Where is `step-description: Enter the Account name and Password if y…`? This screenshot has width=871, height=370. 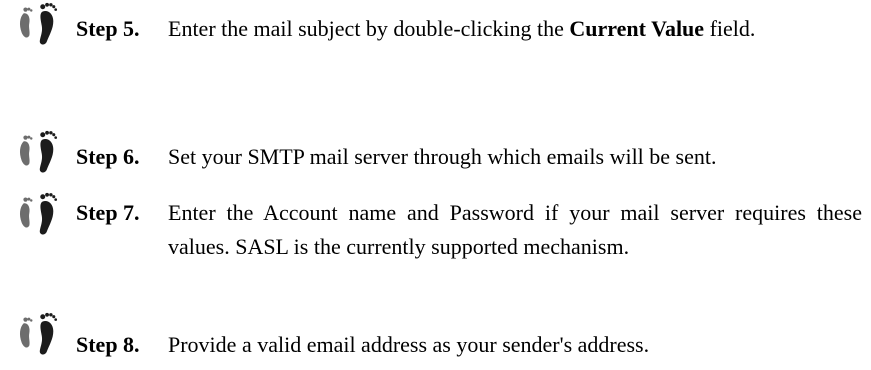 step-description: Enter the Account name and Password if y… is located at coordinates (515, 229).